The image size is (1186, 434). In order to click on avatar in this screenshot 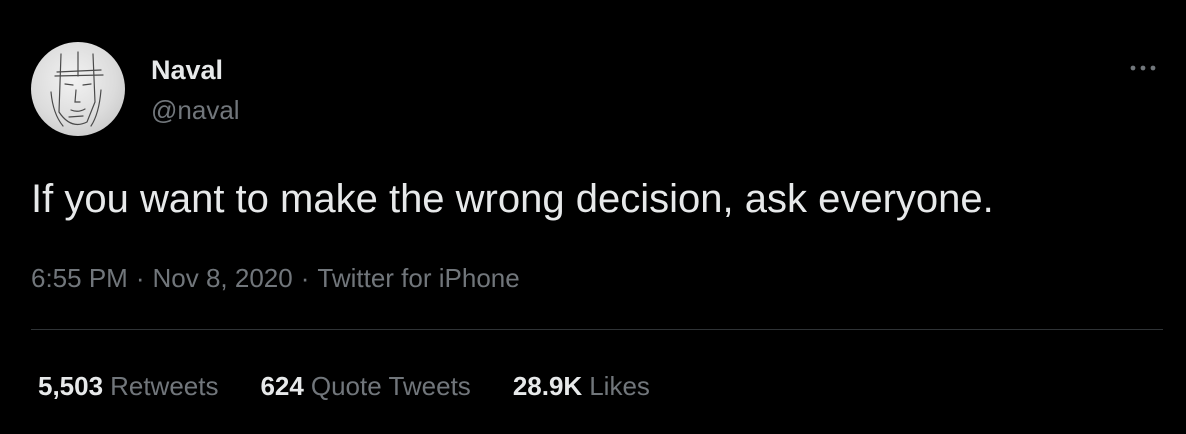, I will do `click(78, 89)`.